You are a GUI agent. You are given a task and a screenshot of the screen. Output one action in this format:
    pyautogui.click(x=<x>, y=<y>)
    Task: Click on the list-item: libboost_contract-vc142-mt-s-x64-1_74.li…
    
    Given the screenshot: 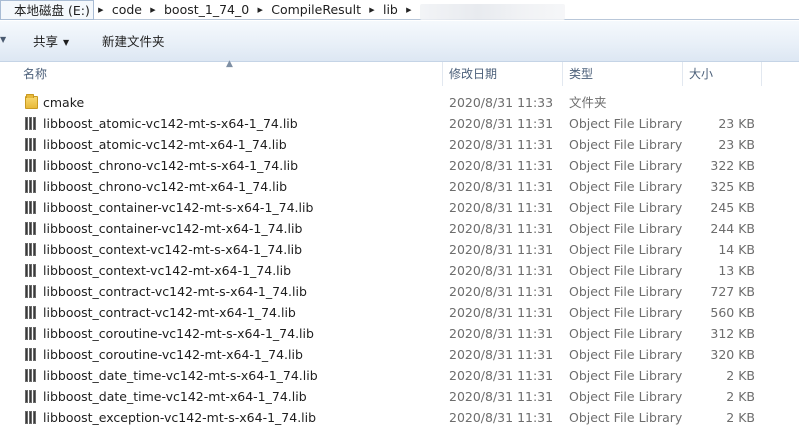 What is the action you would take?
    pyautogui.click(x=399, y=291)
    